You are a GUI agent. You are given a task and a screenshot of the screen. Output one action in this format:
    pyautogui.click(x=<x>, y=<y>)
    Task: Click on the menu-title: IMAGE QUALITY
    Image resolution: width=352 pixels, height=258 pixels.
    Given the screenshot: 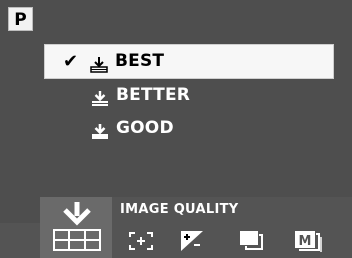 What is the action you would take?
    pyautogui.click(x=179, y=209)
    